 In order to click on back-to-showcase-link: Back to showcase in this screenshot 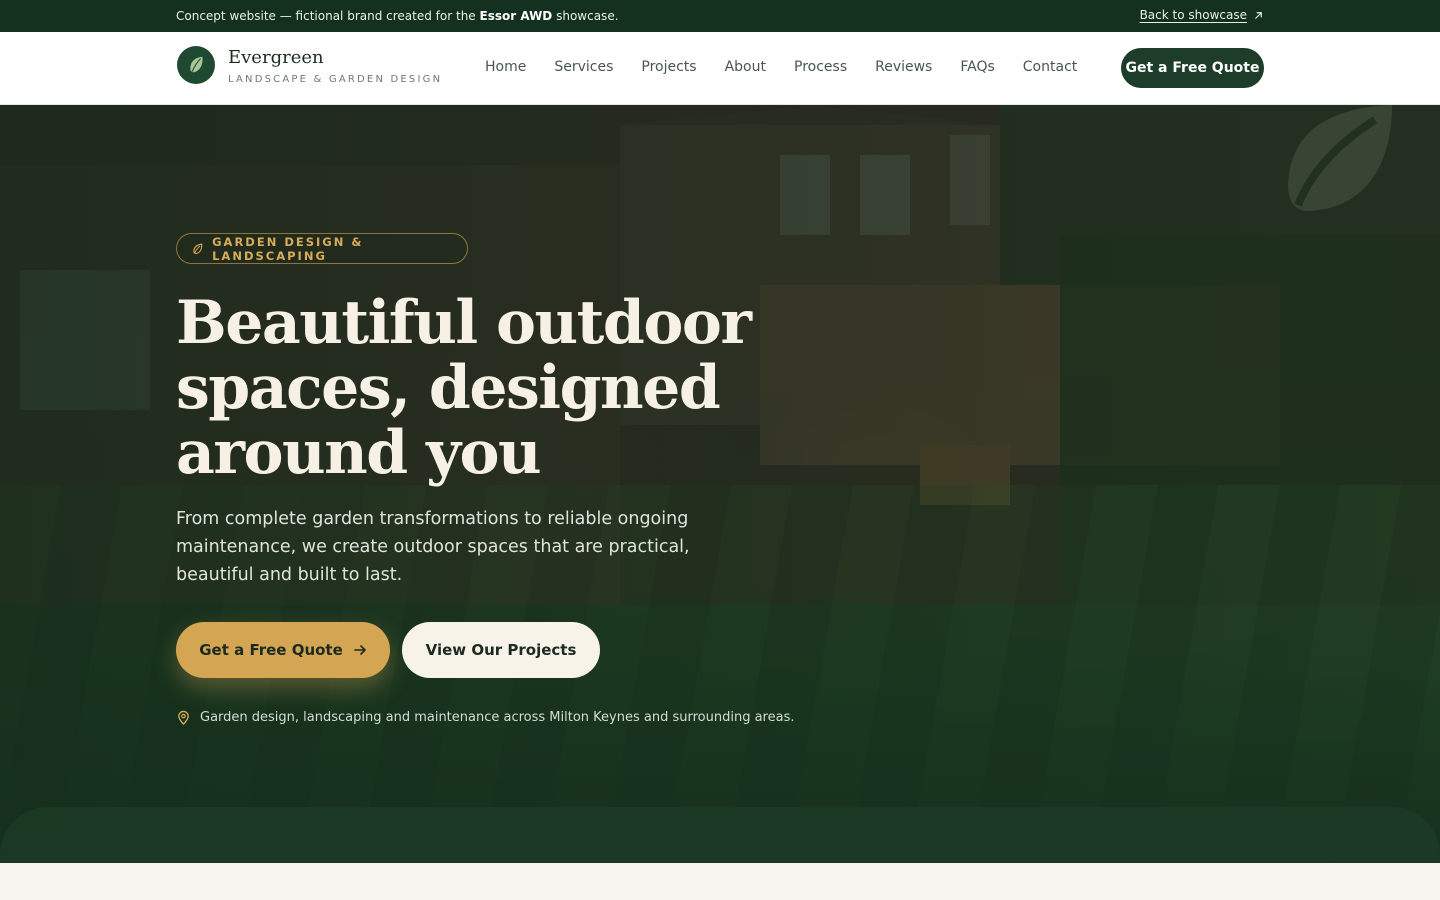, I will do `click(1202, 15)`.